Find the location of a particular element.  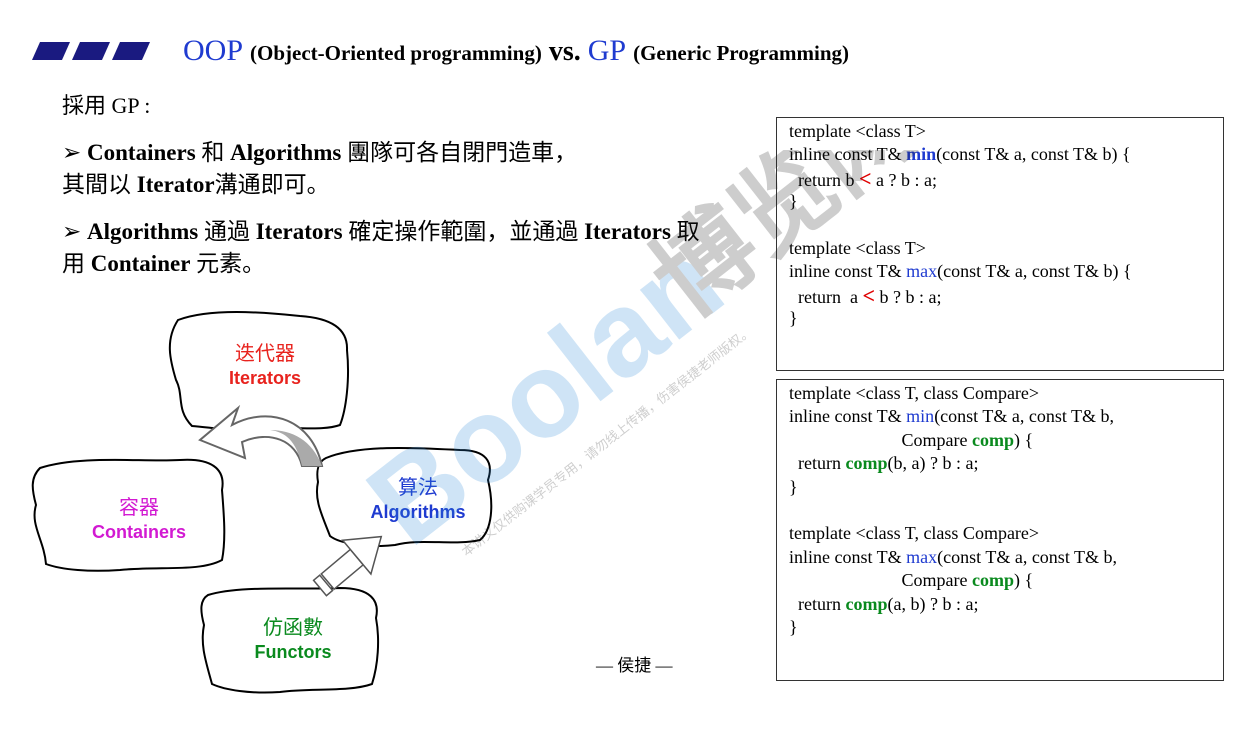

bullet-text: 溝通即可。 is located at coordinates (272, 184).